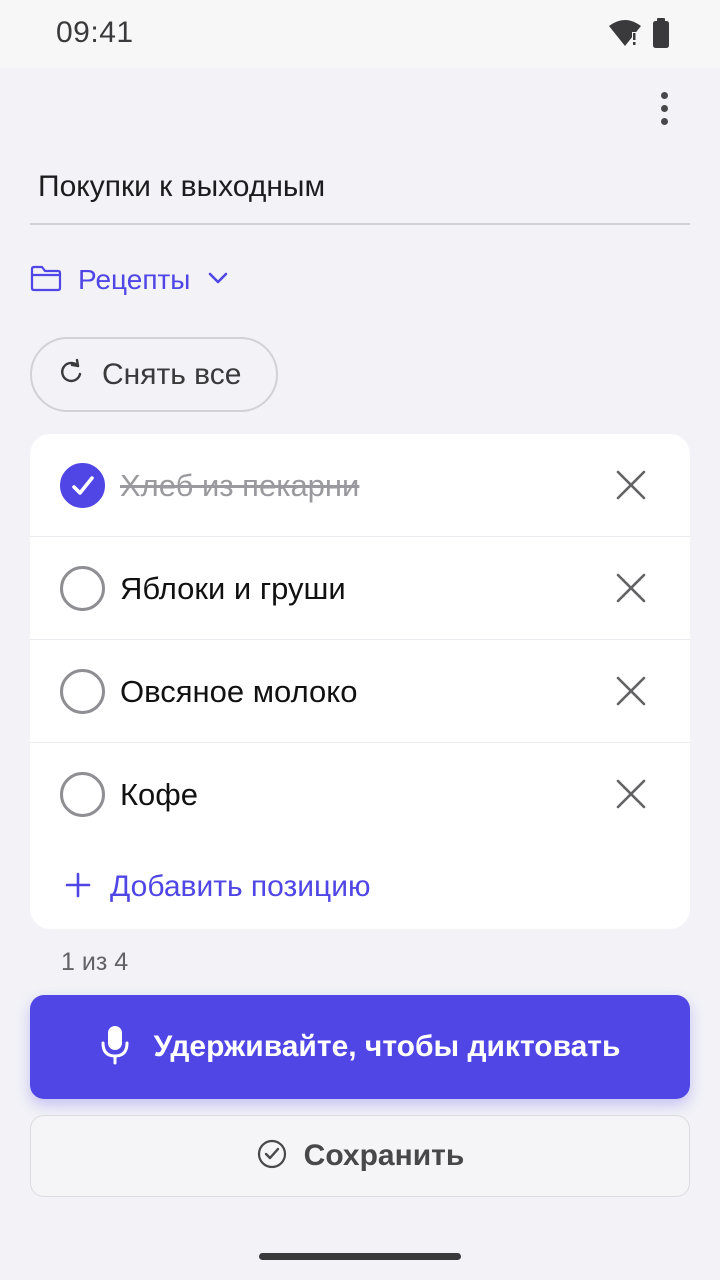 The width and height of the screenshot is (720, 1280). Describe the element at coordinates (71, 374) in the screenshot. I see `refresh-icon` at that location.